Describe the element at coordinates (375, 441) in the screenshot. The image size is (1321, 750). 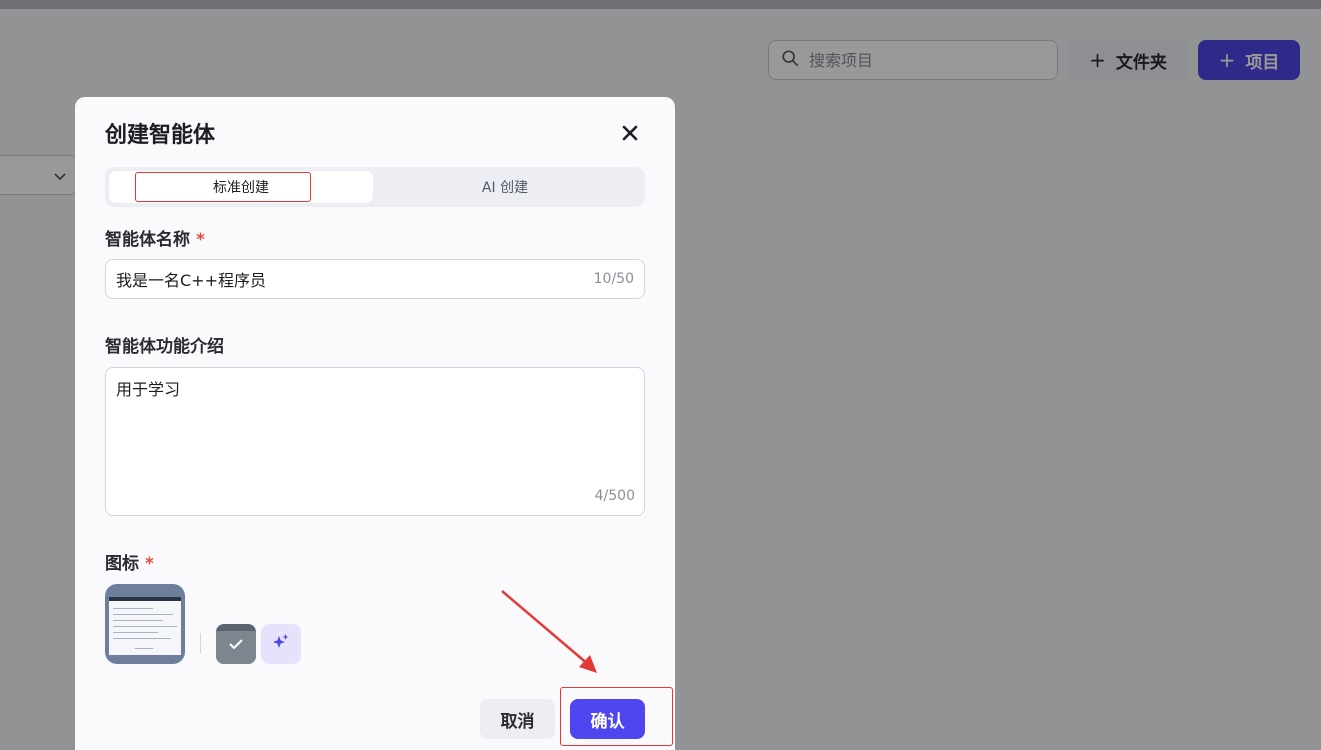
I see `agent-description-textarea: 用于学习 4/500` at that location.